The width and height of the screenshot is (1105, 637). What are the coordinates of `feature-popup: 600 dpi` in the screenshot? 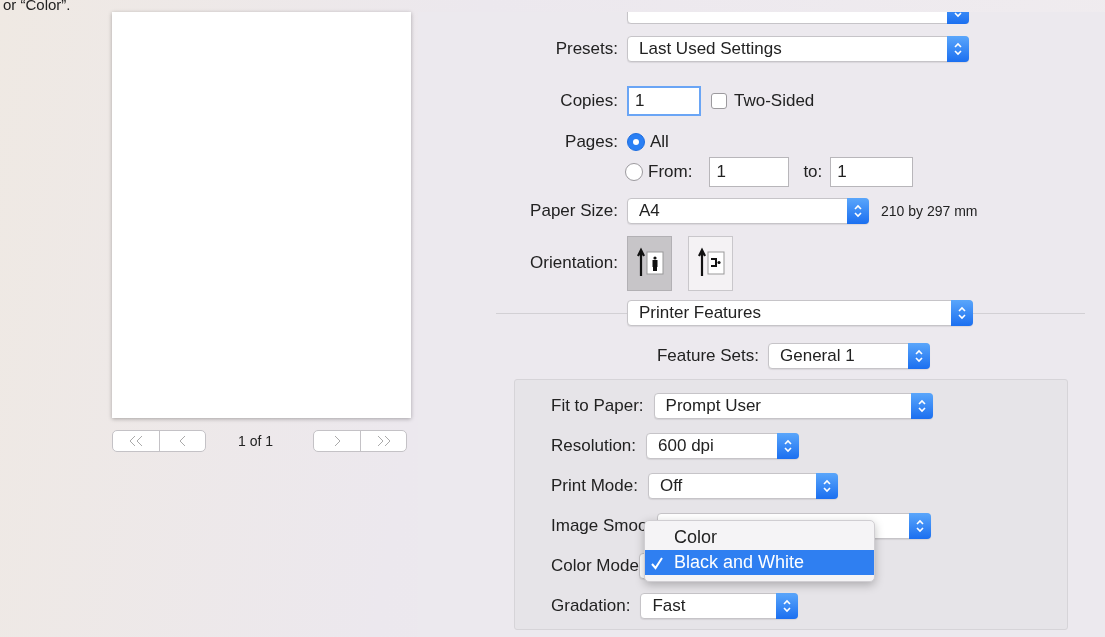 It's located at (723, 446).